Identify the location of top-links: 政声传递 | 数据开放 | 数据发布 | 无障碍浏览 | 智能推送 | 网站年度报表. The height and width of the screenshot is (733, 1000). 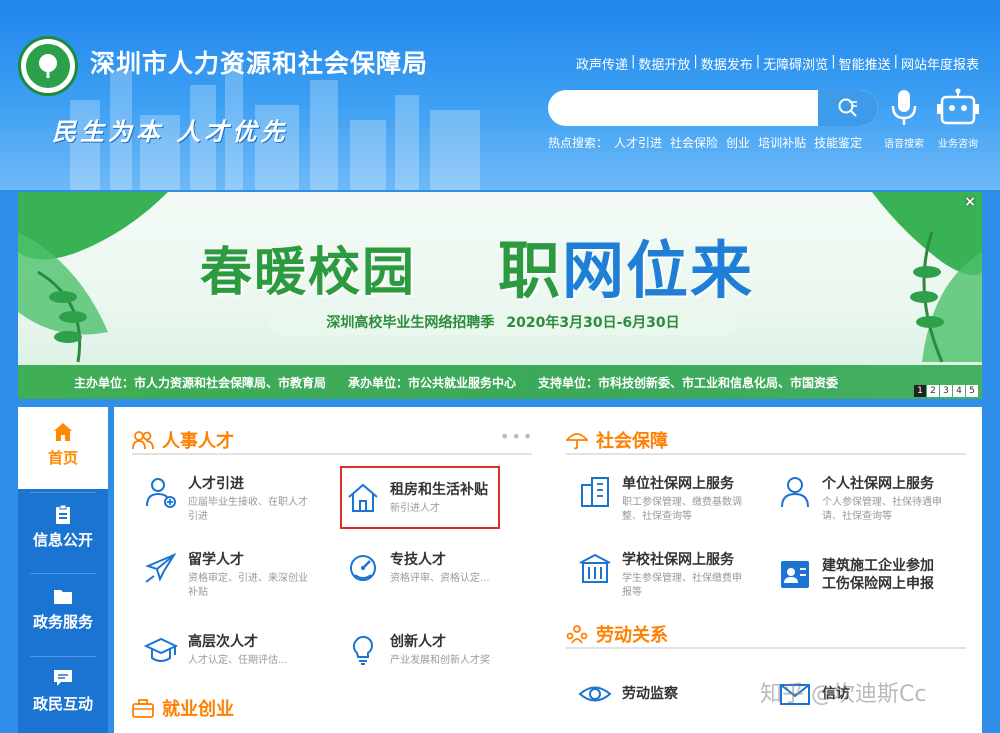
(777, 63).